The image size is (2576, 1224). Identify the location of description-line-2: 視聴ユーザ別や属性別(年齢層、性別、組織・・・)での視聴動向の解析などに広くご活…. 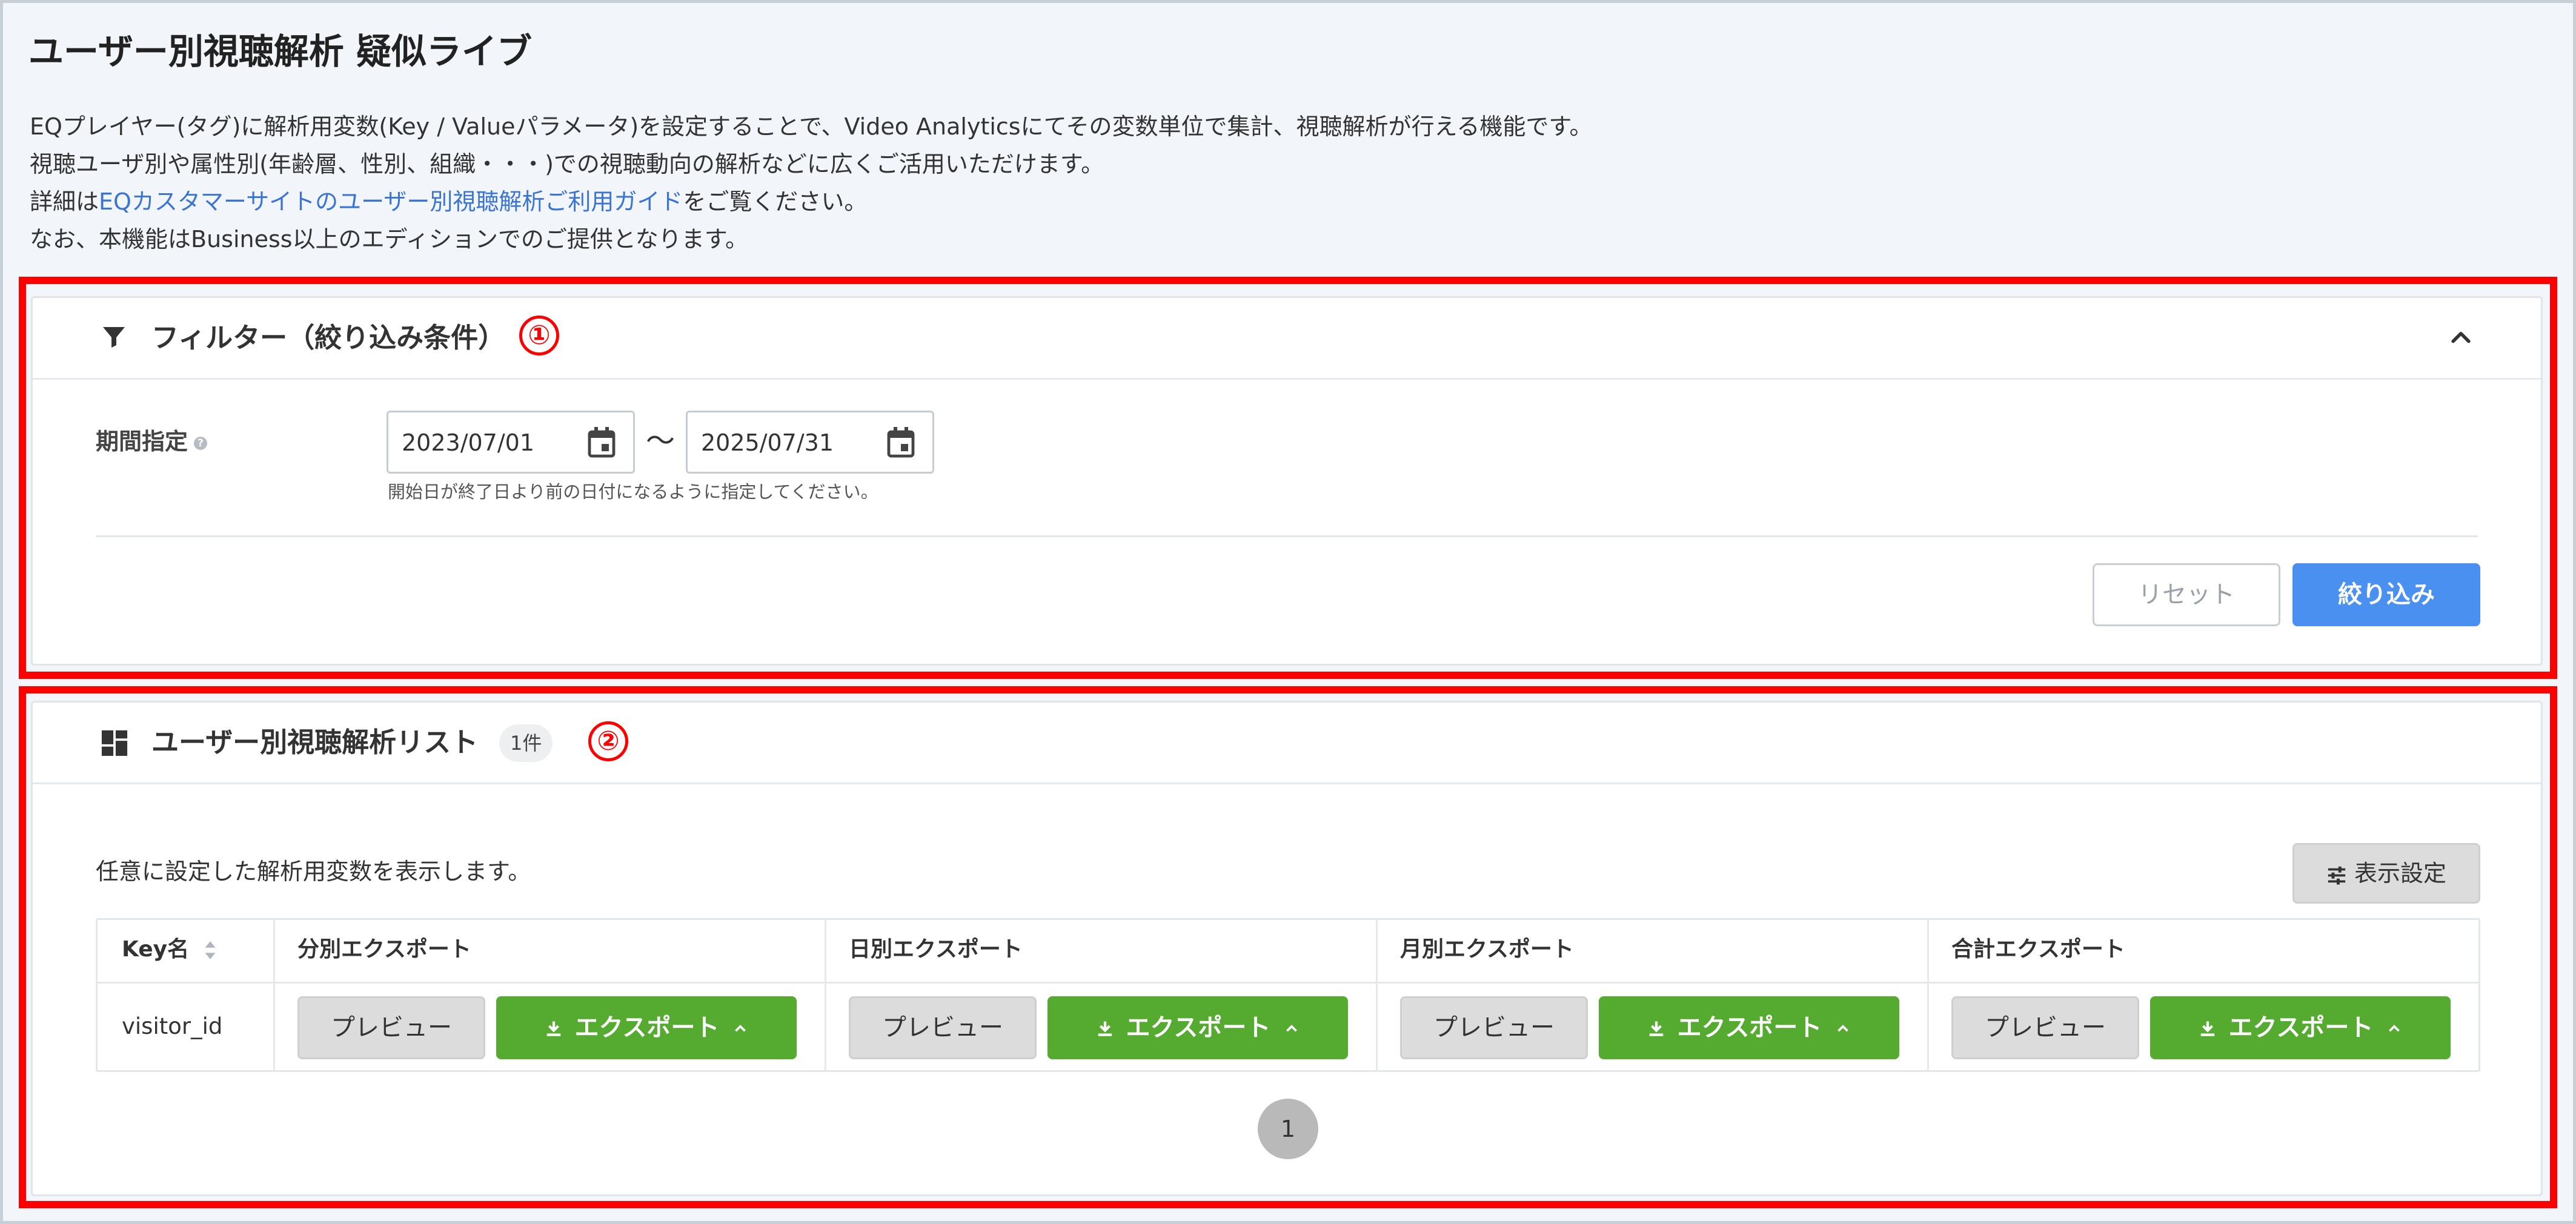
(567, 164).